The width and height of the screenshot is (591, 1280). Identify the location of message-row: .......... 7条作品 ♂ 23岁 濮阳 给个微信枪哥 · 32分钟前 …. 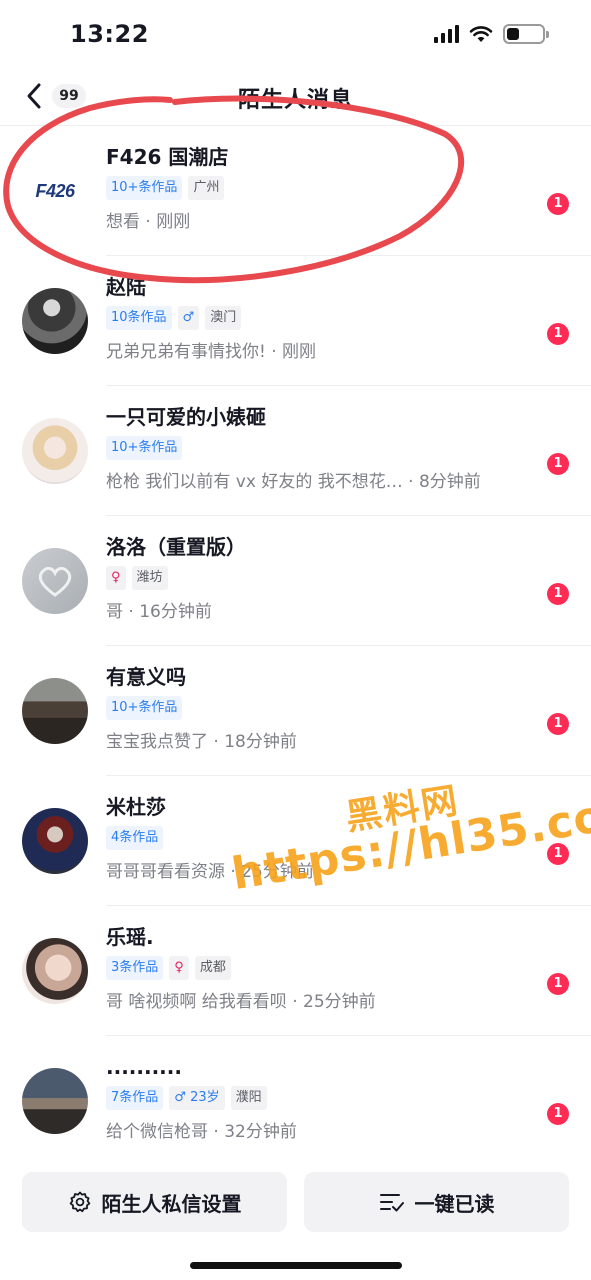
(295, 1101).